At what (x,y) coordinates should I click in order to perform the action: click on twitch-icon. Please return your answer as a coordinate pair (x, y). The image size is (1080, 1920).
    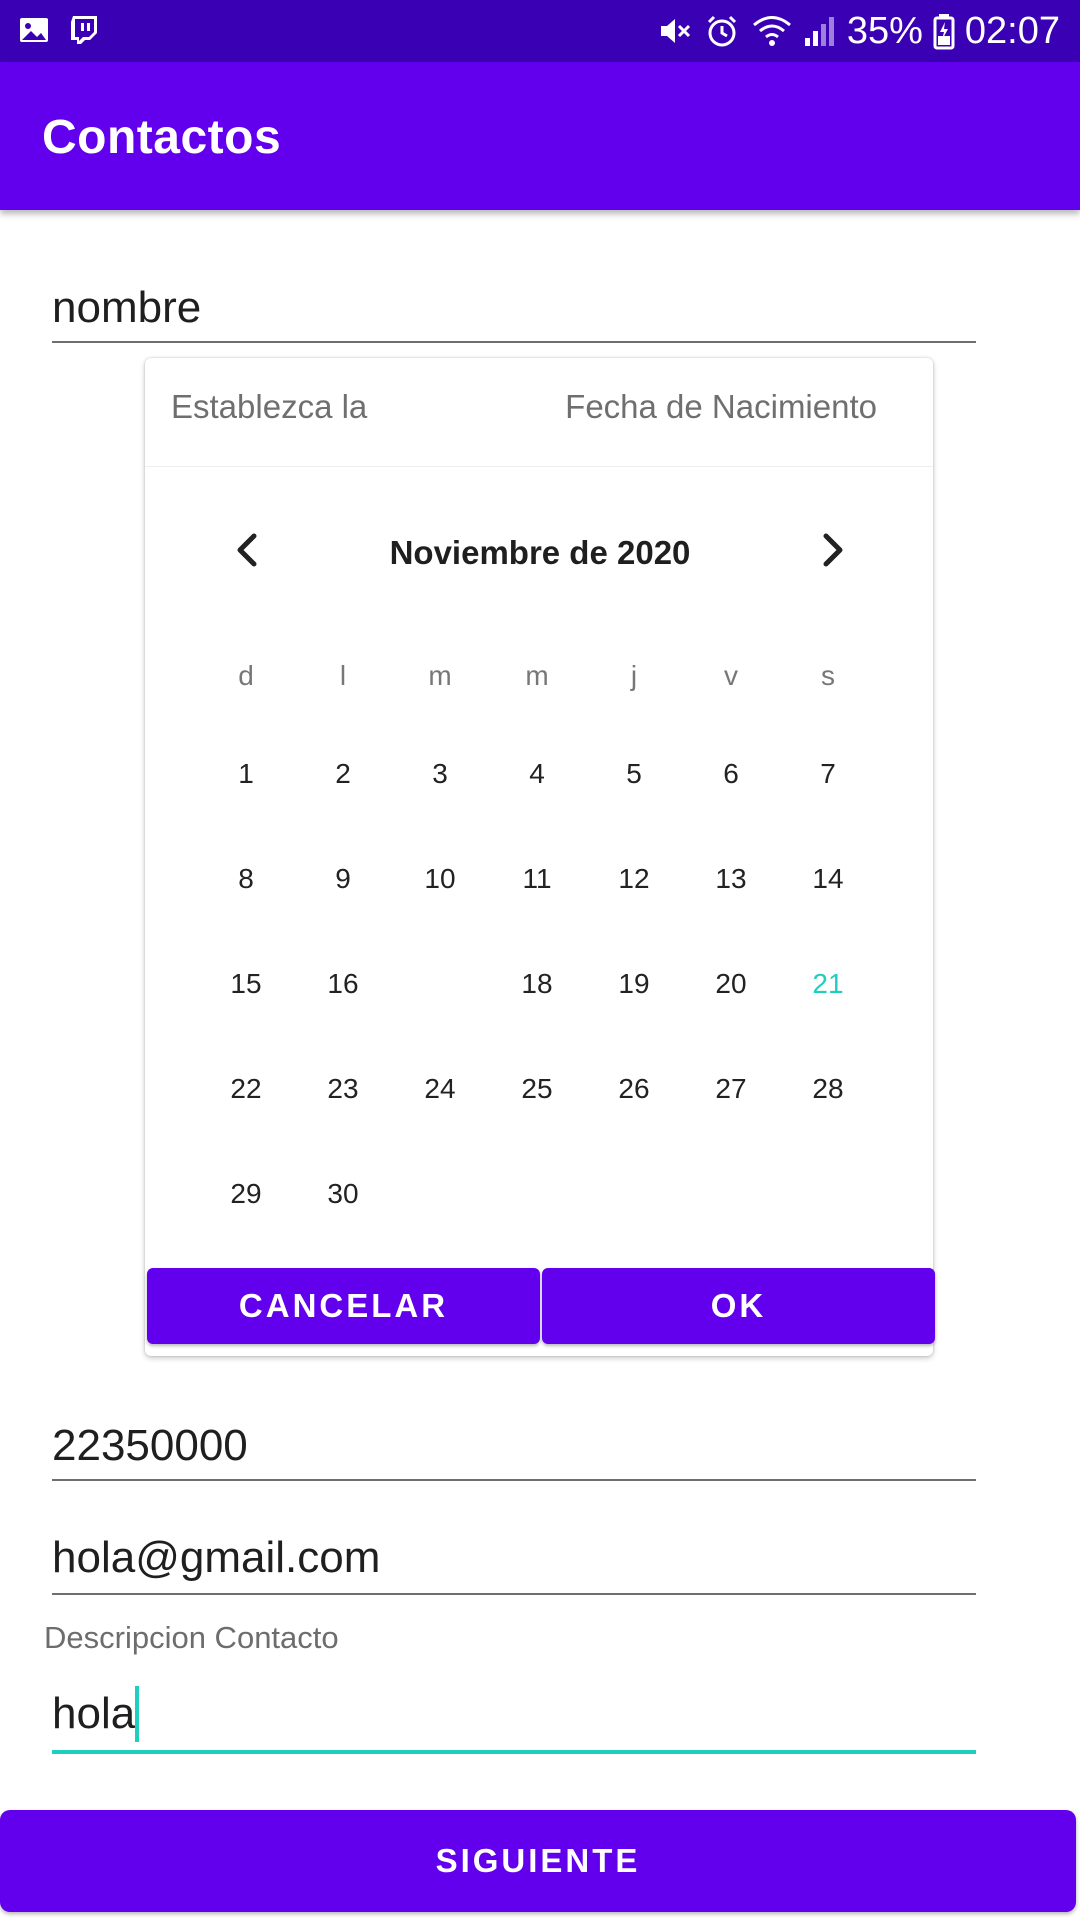
    Looking at the image, I should click on (84, 30).